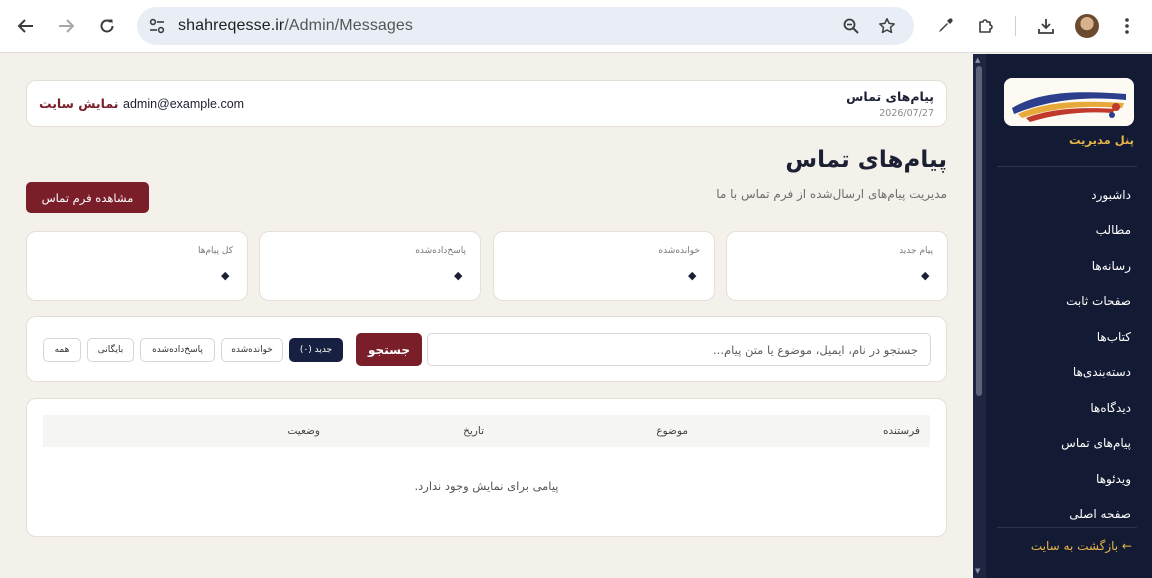  I want to click on sidebar-item-home-page: صفحه اصلی, so click(1100, 514).